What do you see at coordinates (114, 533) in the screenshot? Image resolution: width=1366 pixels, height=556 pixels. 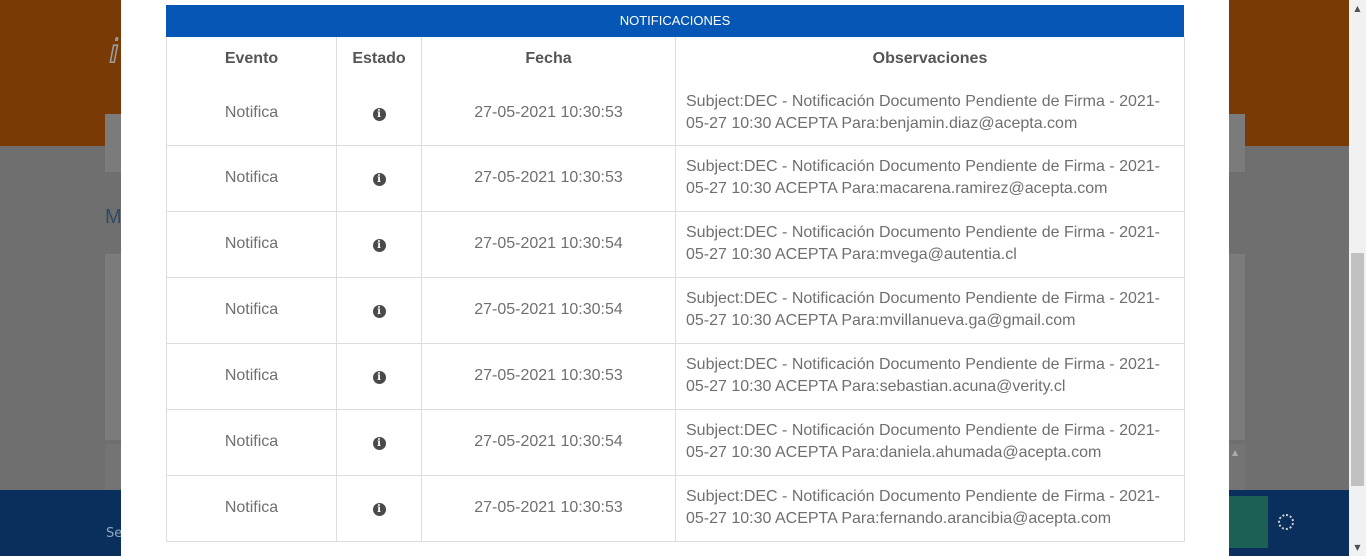 I see `footer-text: Se` at bounding box center [114, 533].